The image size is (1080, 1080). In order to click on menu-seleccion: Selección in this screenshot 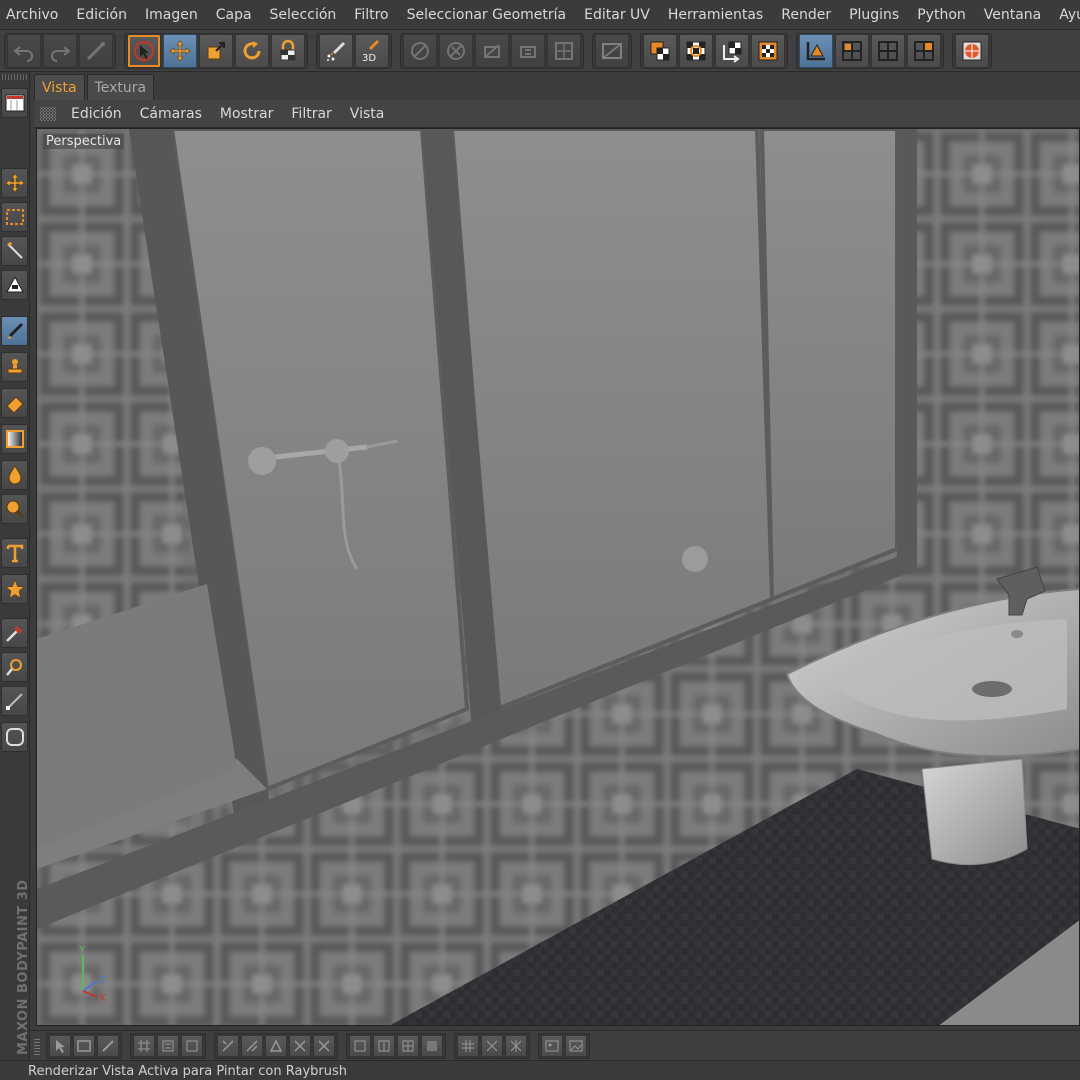, I will do `click(303, 14)`.